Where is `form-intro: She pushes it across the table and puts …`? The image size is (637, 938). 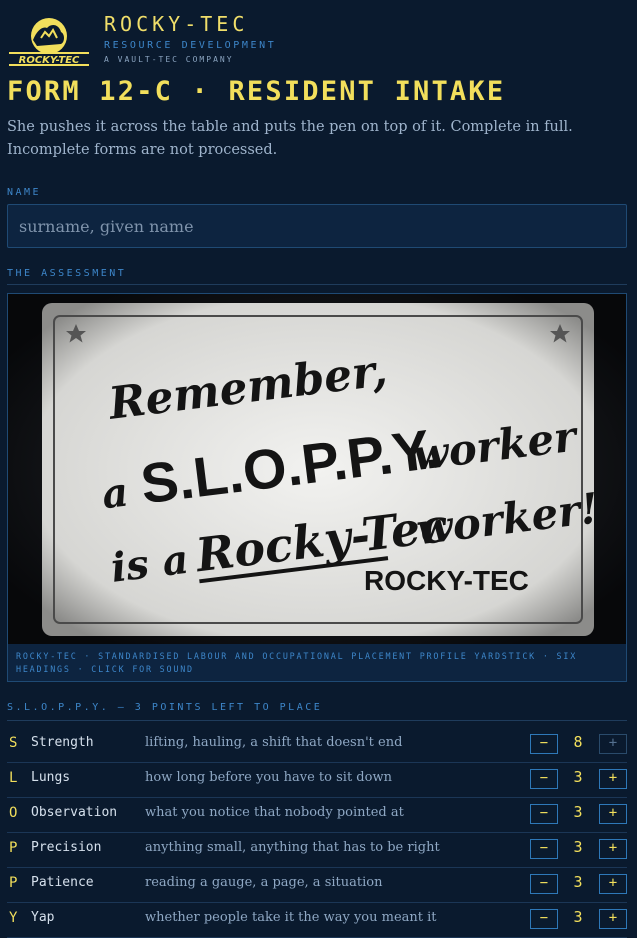
form-intro: She pushes it across the table and puts … is located at coordinates (290, 138).